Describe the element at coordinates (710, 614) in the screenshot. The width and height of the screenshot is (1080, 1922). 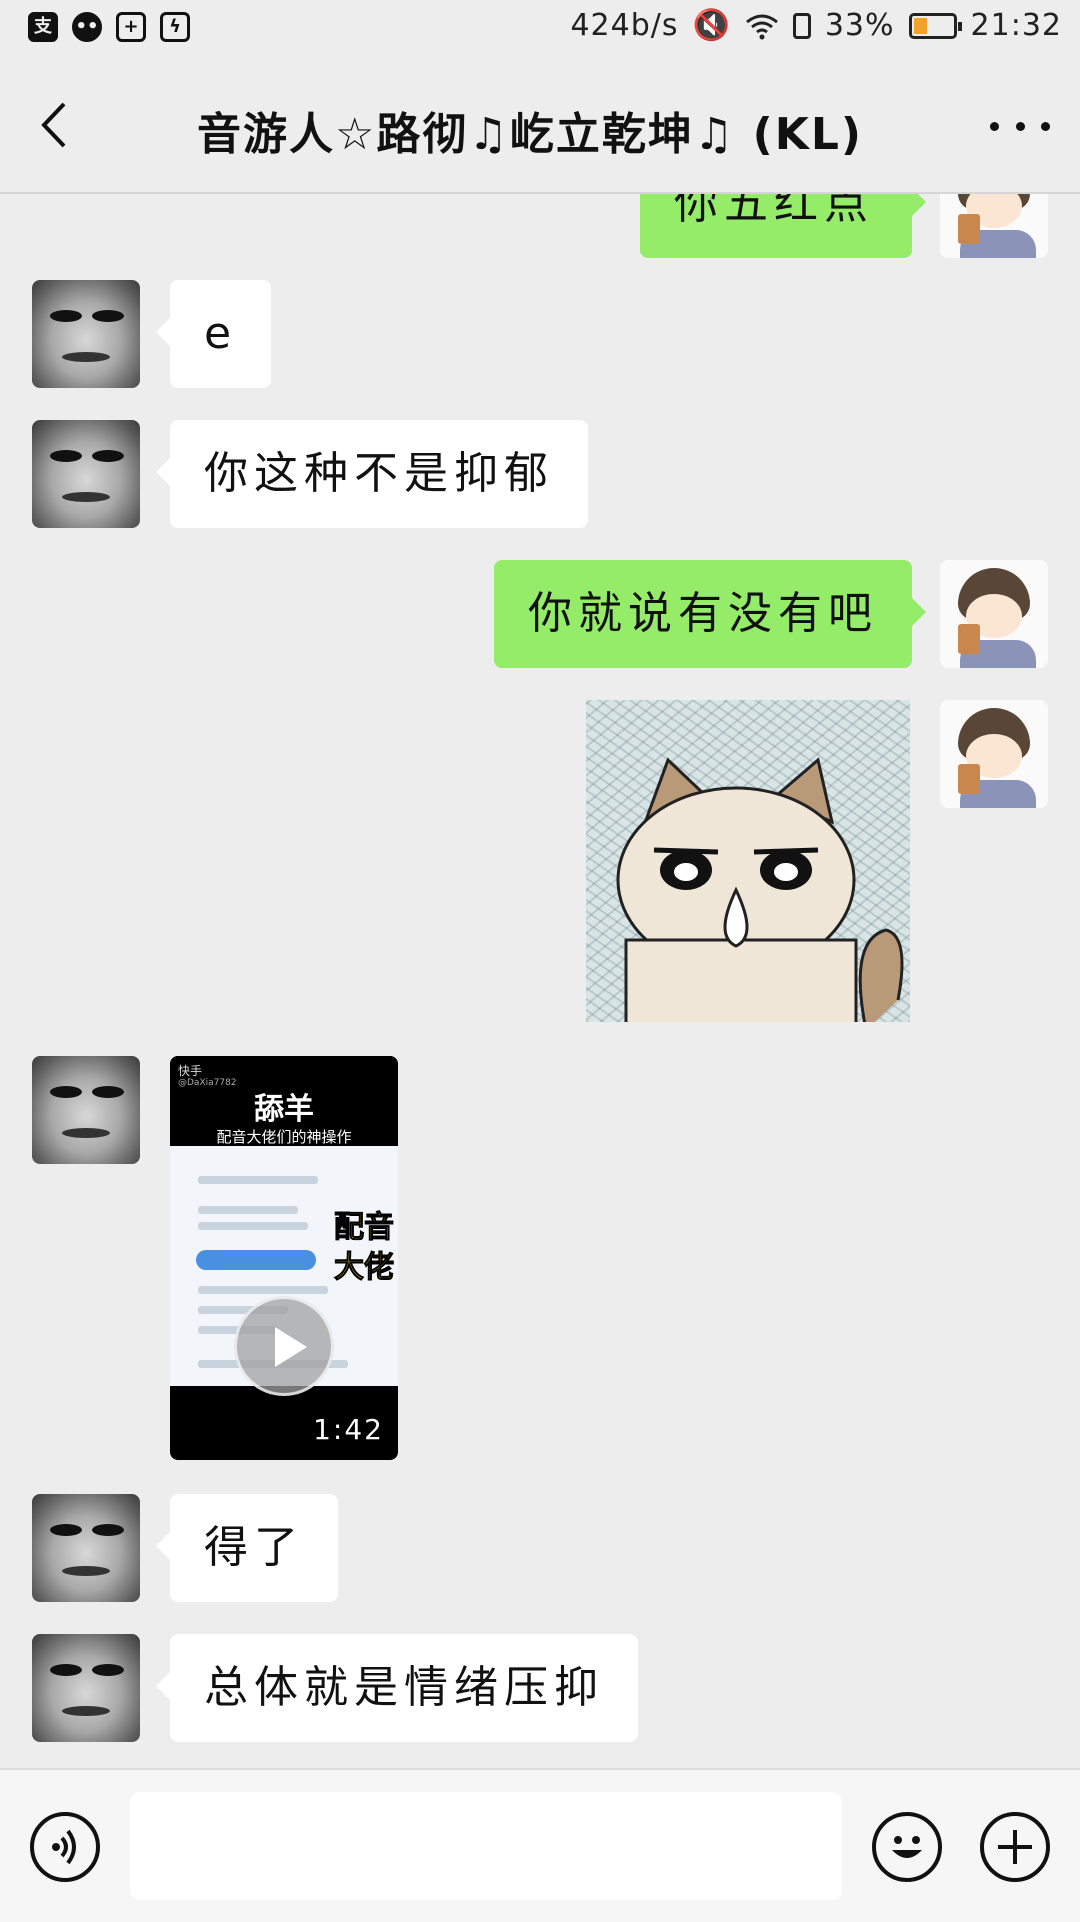
I see `message-bubble-out: 你就说有没有吧` at that location.